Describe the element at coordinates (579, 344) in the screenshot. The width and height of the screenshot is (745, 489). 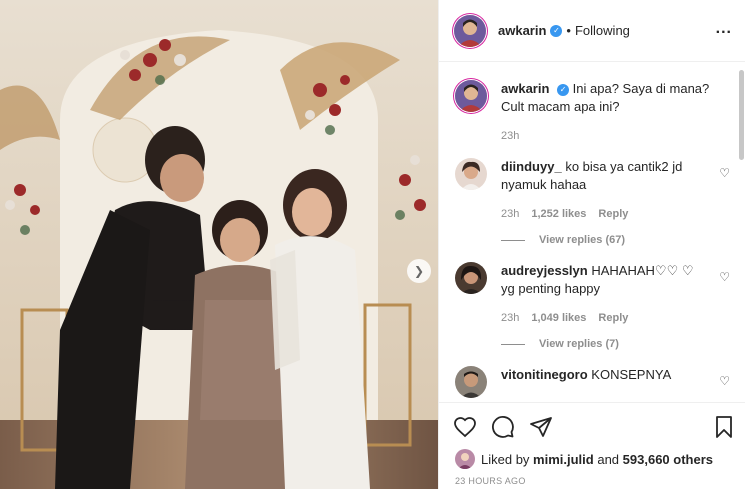
I see `view-replies-label: View replies (7)` at that location.